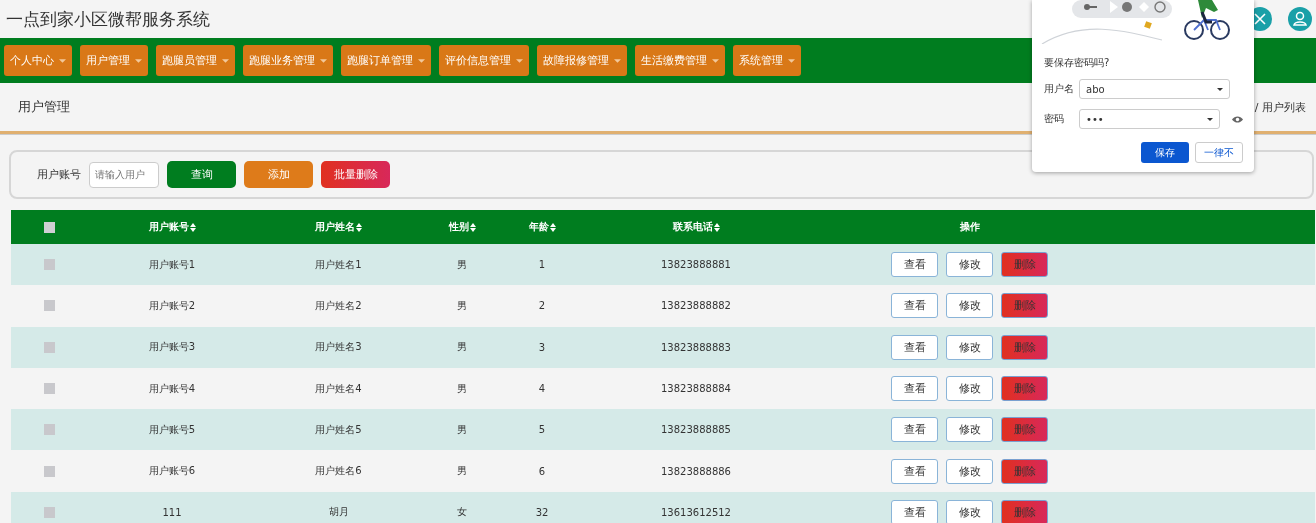  I want to click on column-header: 性别, so click(462, 227).